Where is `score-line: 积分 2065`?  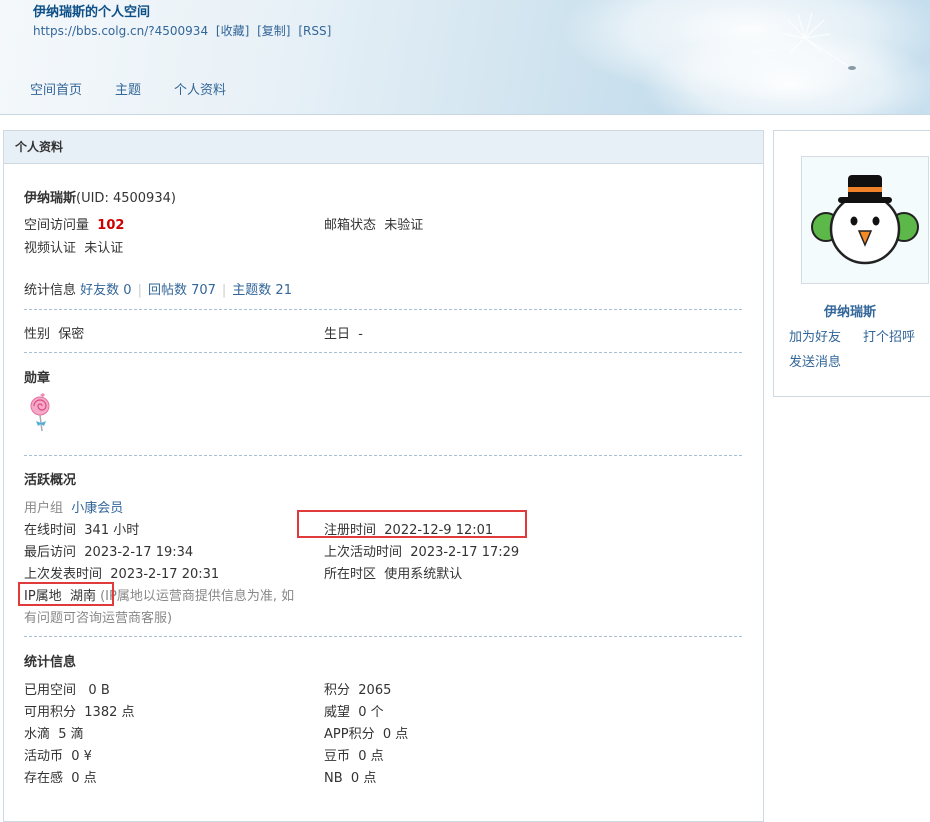 score-line: 积分 2065 is located at coordinates (357, 688).